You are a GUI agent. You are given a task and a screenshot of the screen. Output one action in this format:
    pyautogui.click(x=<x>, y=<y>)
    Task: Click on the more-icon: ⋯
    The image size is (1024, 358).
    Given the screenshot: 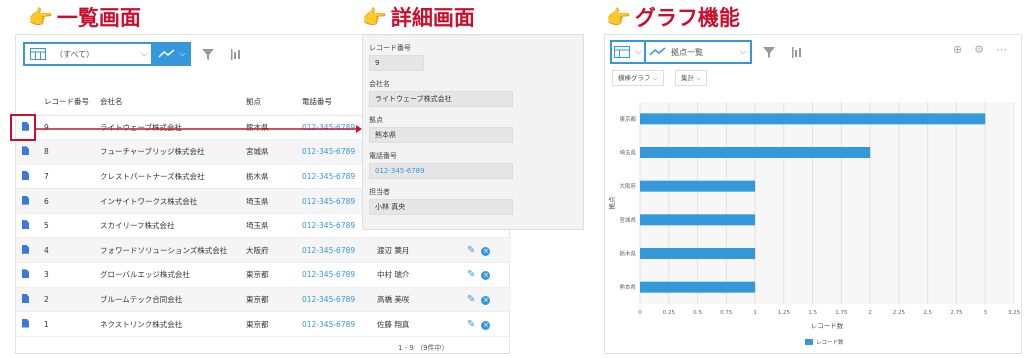 What is the action you would take?
    pyautogui.click(x=1001, y=49)
    